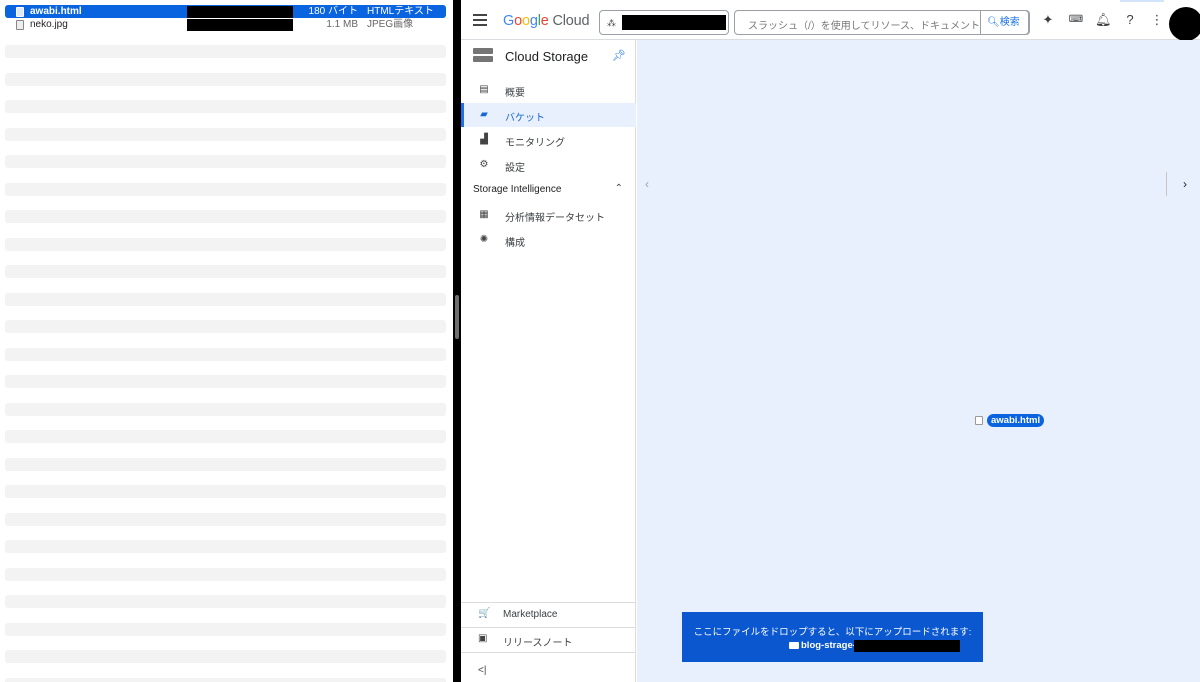 This screenshot has width=1200, height=682. Describe the element at coordinates (864, 26) in the screenshot. I see `search-placeholder: スラッシュ（/）を使用してリソース、ドキュメント、プロダクトなどを検索` at that location.